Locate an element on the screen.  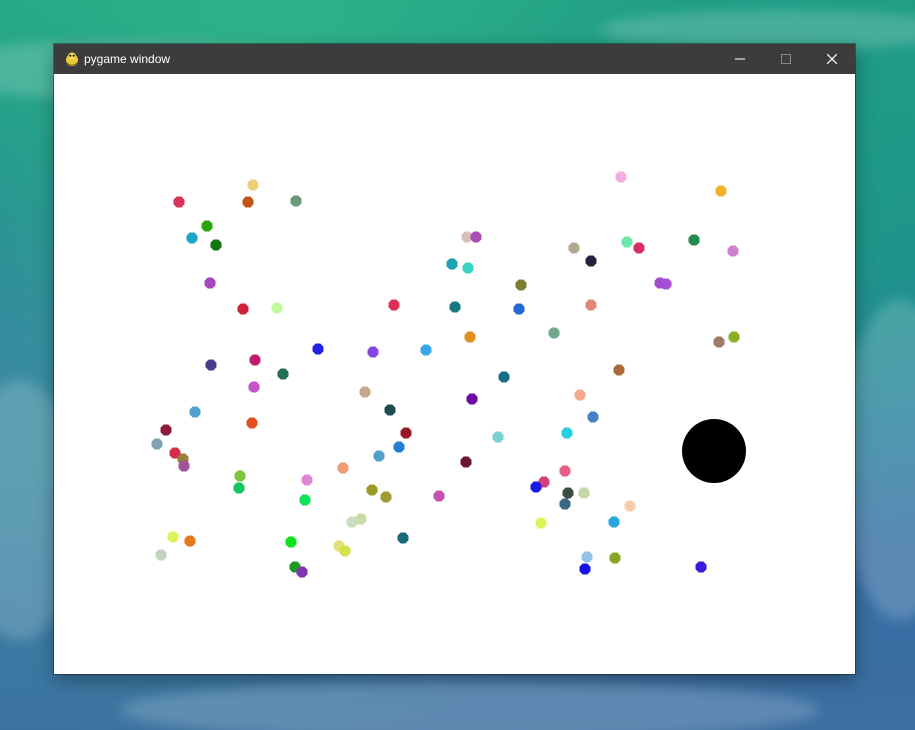
minimize-button is located at coordinates (740, 59).